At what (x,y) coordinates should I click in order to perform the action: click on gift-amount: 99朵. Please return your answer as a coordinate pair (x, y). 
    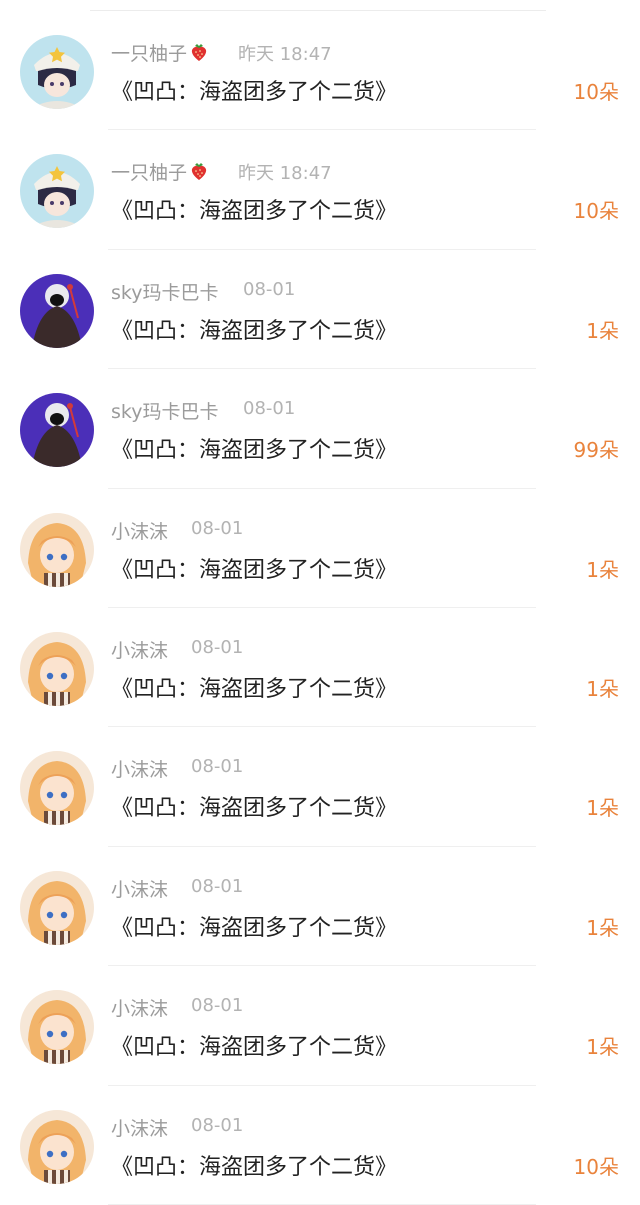
    Looking at the image, I should click on (596, 450).